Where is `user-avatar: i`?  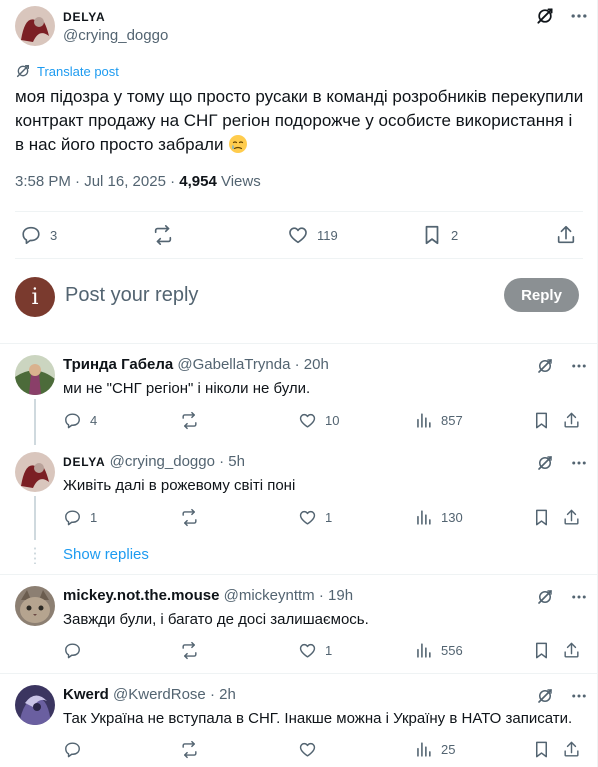 user-avatar: i is located at coordinates (35, 297).